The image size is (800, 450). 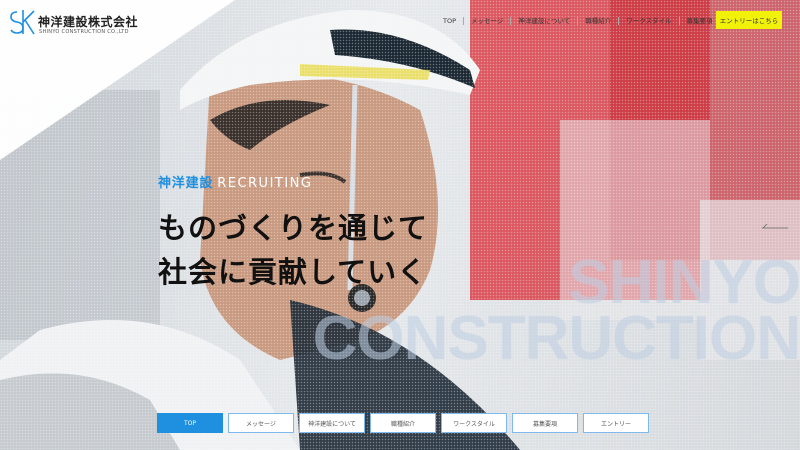 What do you see at coordinates (449, 21) in the screenshot?
I see `top-nav-top: TOP` at bounding box center [449, 21].